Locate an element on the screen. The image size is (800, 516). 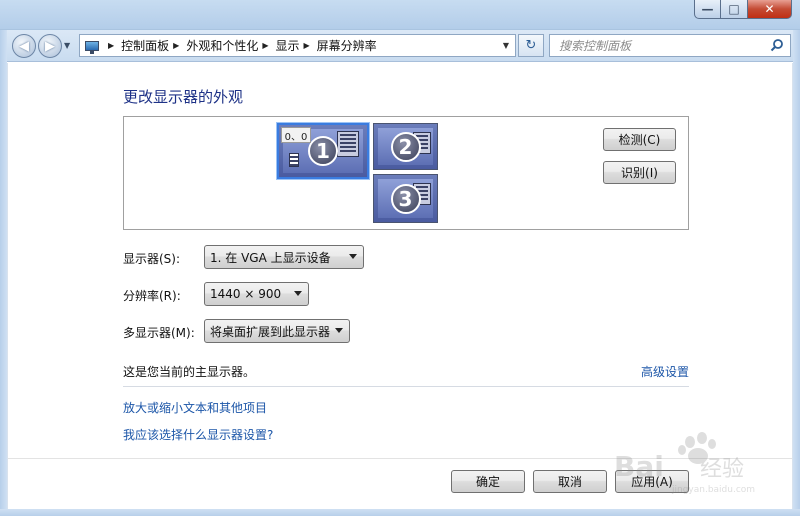
refresh-icon: ↻ is located at coordinates (531, 45).